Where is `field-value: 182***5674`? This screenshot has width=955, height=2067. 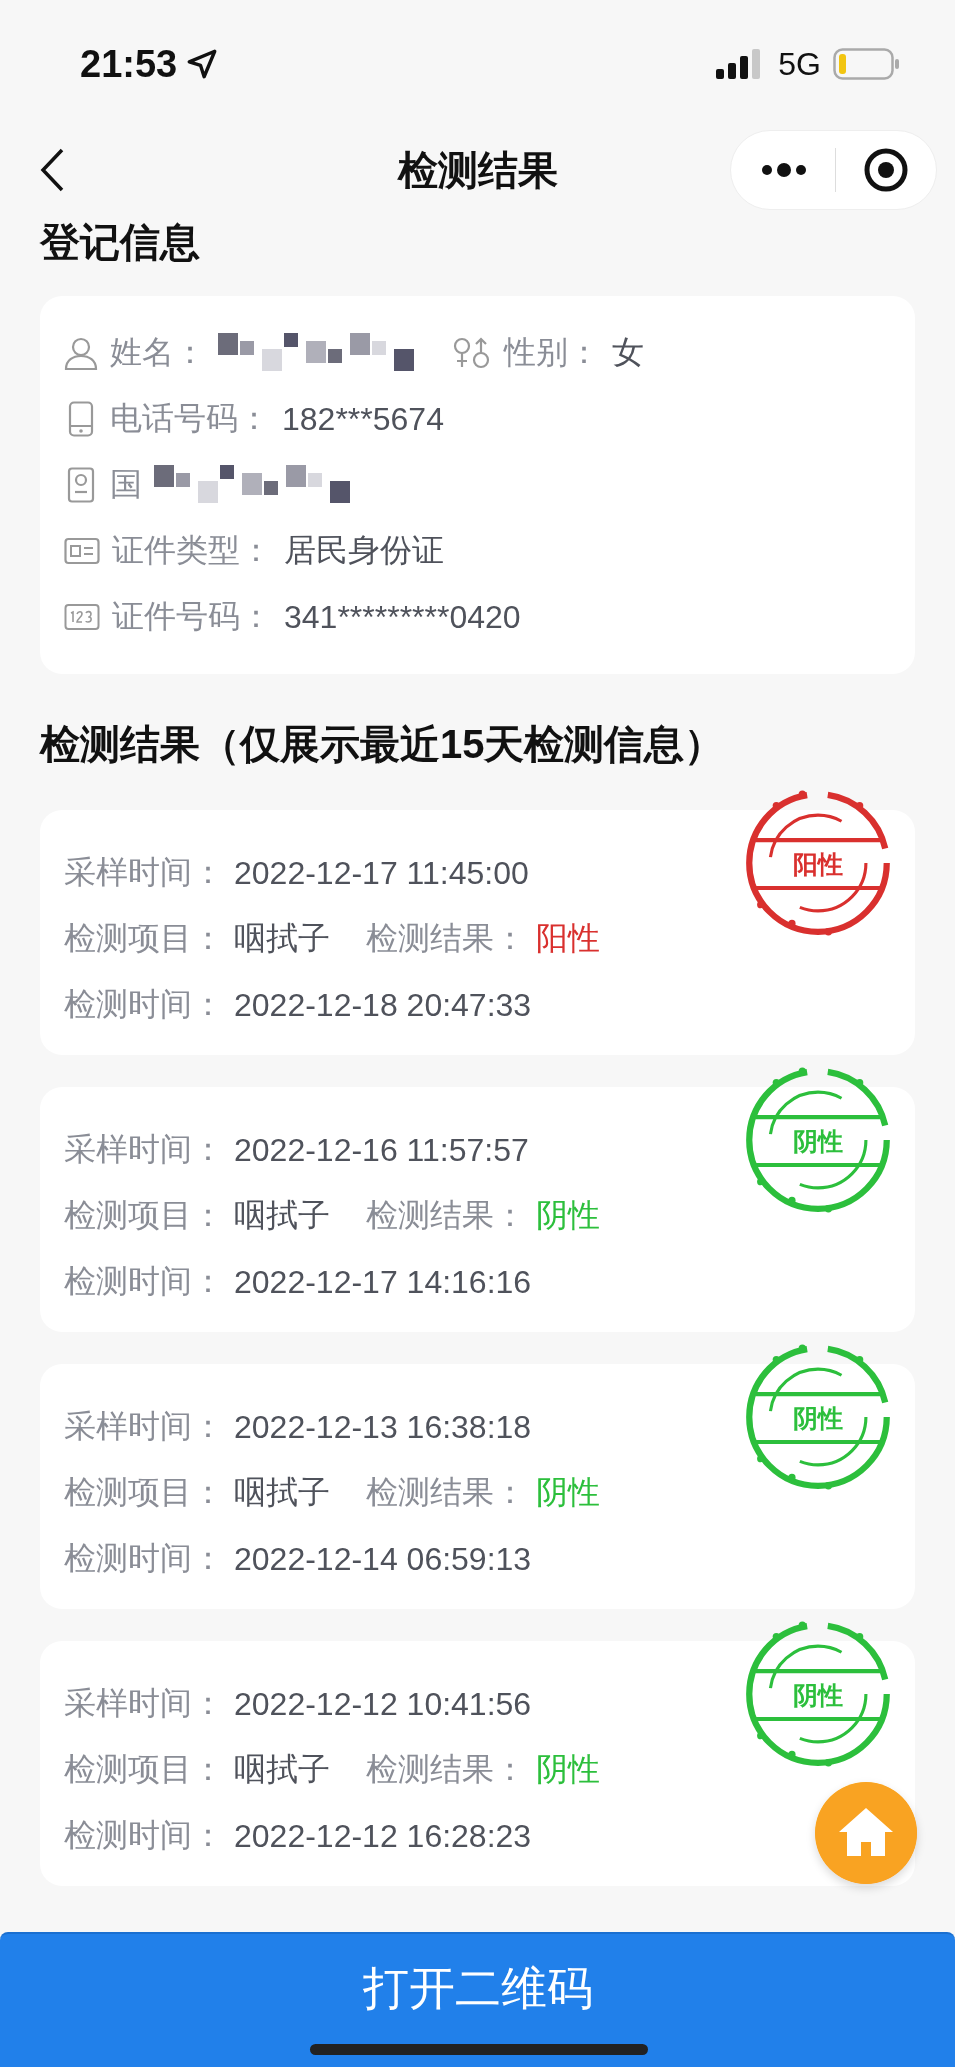
field-value: 182***5674 is located at coordinates (363, 419).